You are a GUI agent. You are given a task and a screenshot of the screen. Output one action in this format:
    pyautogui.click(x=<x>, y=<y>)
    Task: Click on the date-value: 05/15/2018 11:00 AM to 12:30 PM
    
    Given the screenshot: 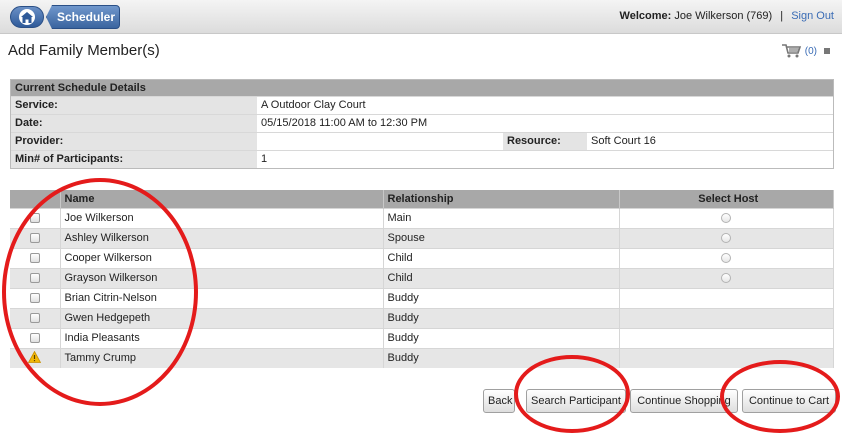 What is the action you would take?
    pyautogui.click(x=344, y=123)
    